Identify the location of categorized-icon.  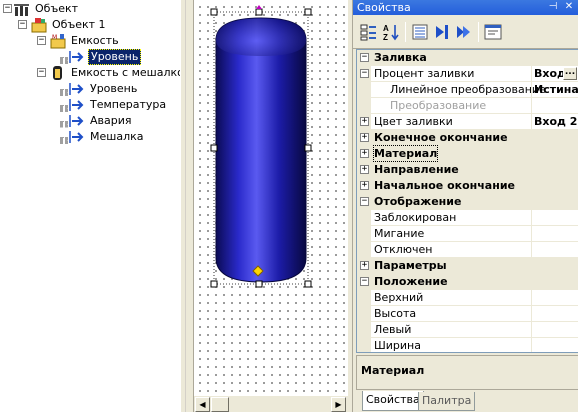
(369, 32).